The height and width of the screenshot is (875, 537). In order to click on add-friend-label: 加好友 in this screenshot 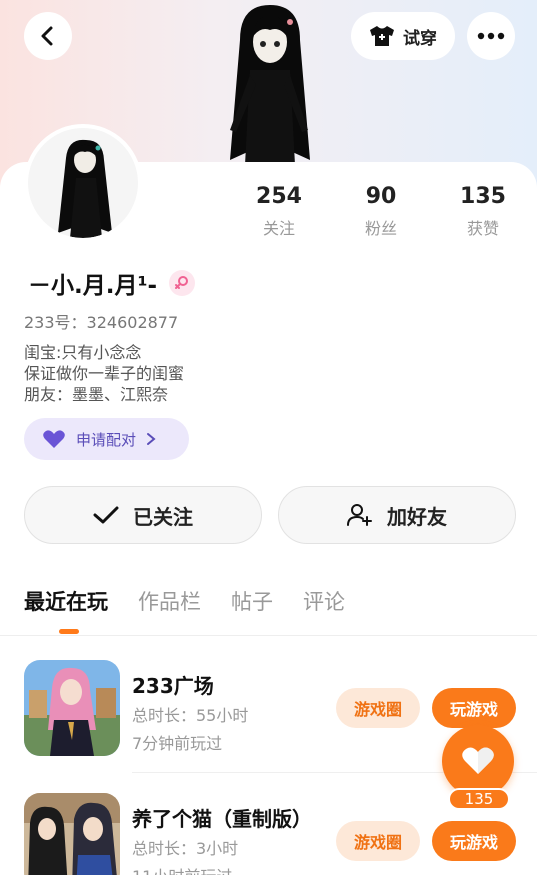, I will do `click(417, 516)`.